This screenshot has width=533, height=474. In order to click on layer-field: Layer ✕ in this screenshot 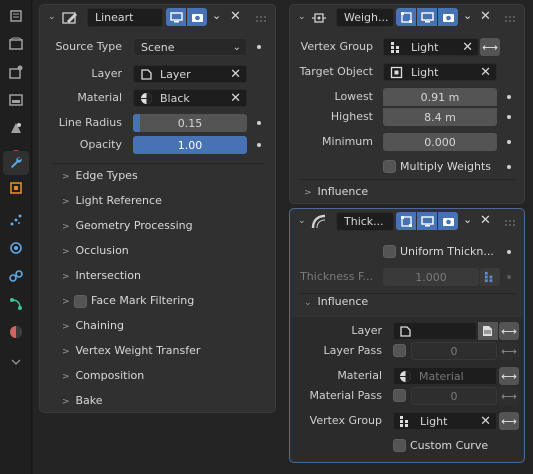, I will do `click(190, 74)`.